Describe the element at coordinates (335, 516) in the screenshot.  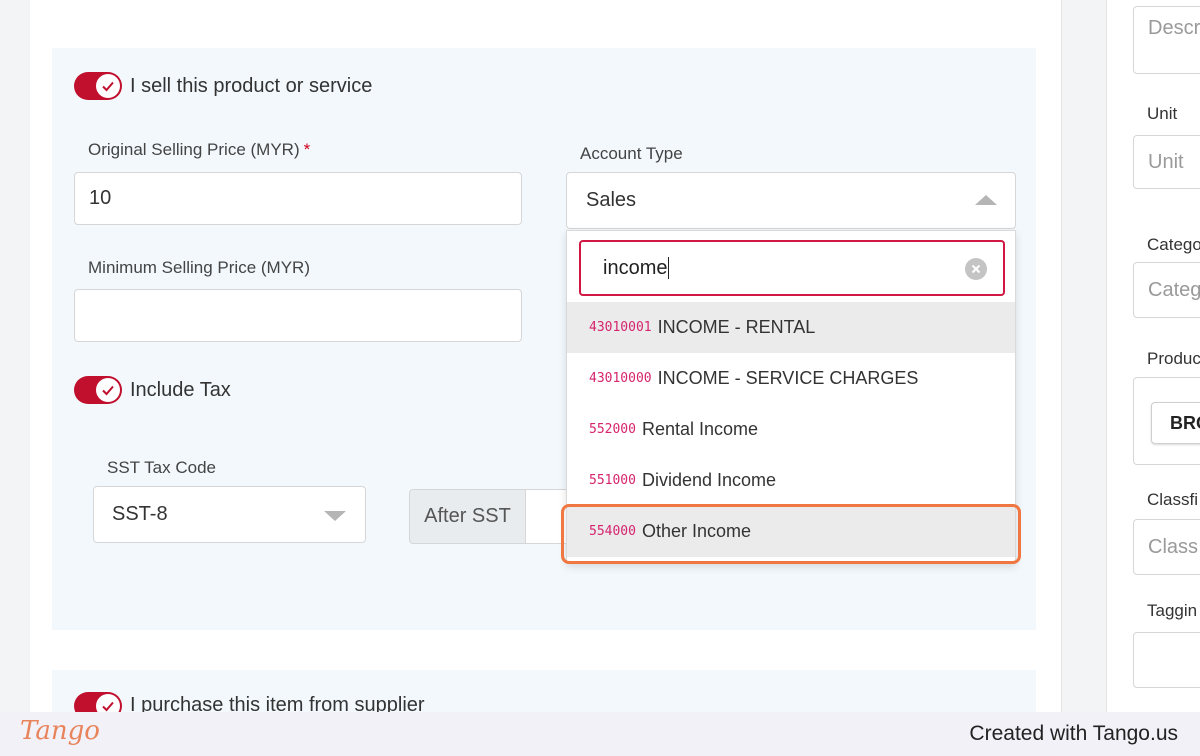
I see `chevron-down-icon` at that location.